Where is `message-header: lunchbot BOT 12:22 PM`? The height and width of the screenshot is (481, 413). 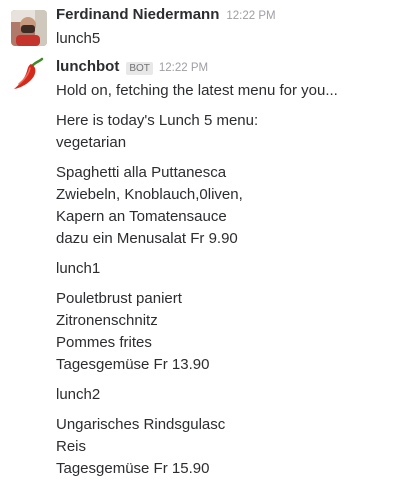 message-header: lunchbot BOT 12:22 PM is located at coordinates (234, 69).